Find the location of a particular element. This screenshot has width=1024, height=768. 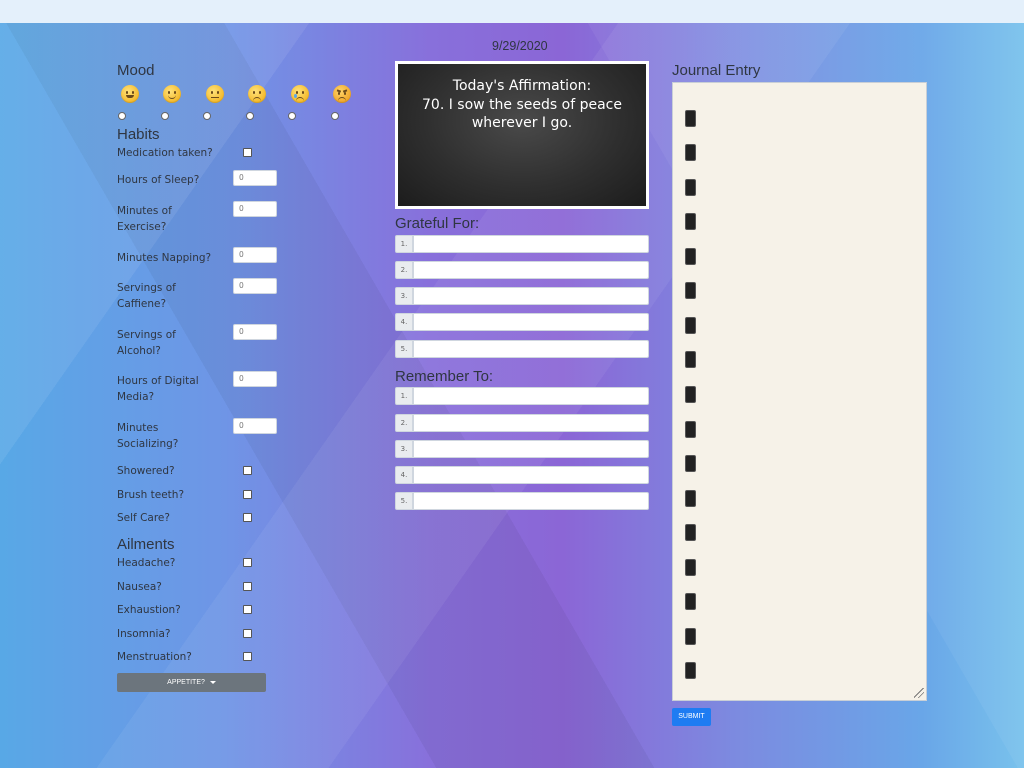

grateful-index-2: 2. is located at coordinates (404, 270).